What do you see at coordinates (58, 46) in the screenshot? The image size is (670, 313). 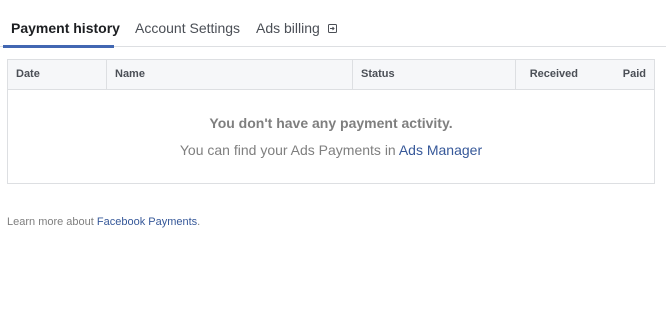 I see `active-tab-indicator` at bounding box center [58, 46].